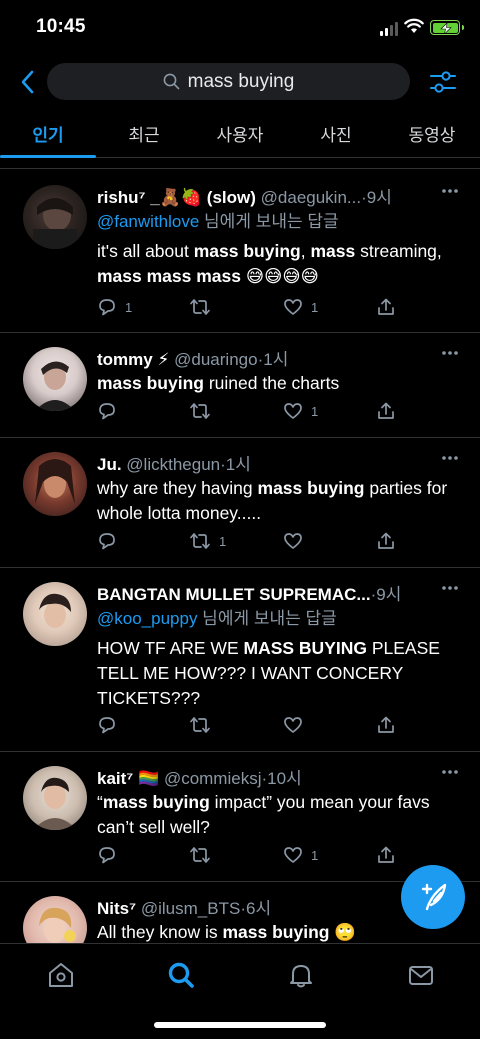 The image size is (480, 1039). I want to click on reply-mention: @koo_puppy, so click(147, 618).